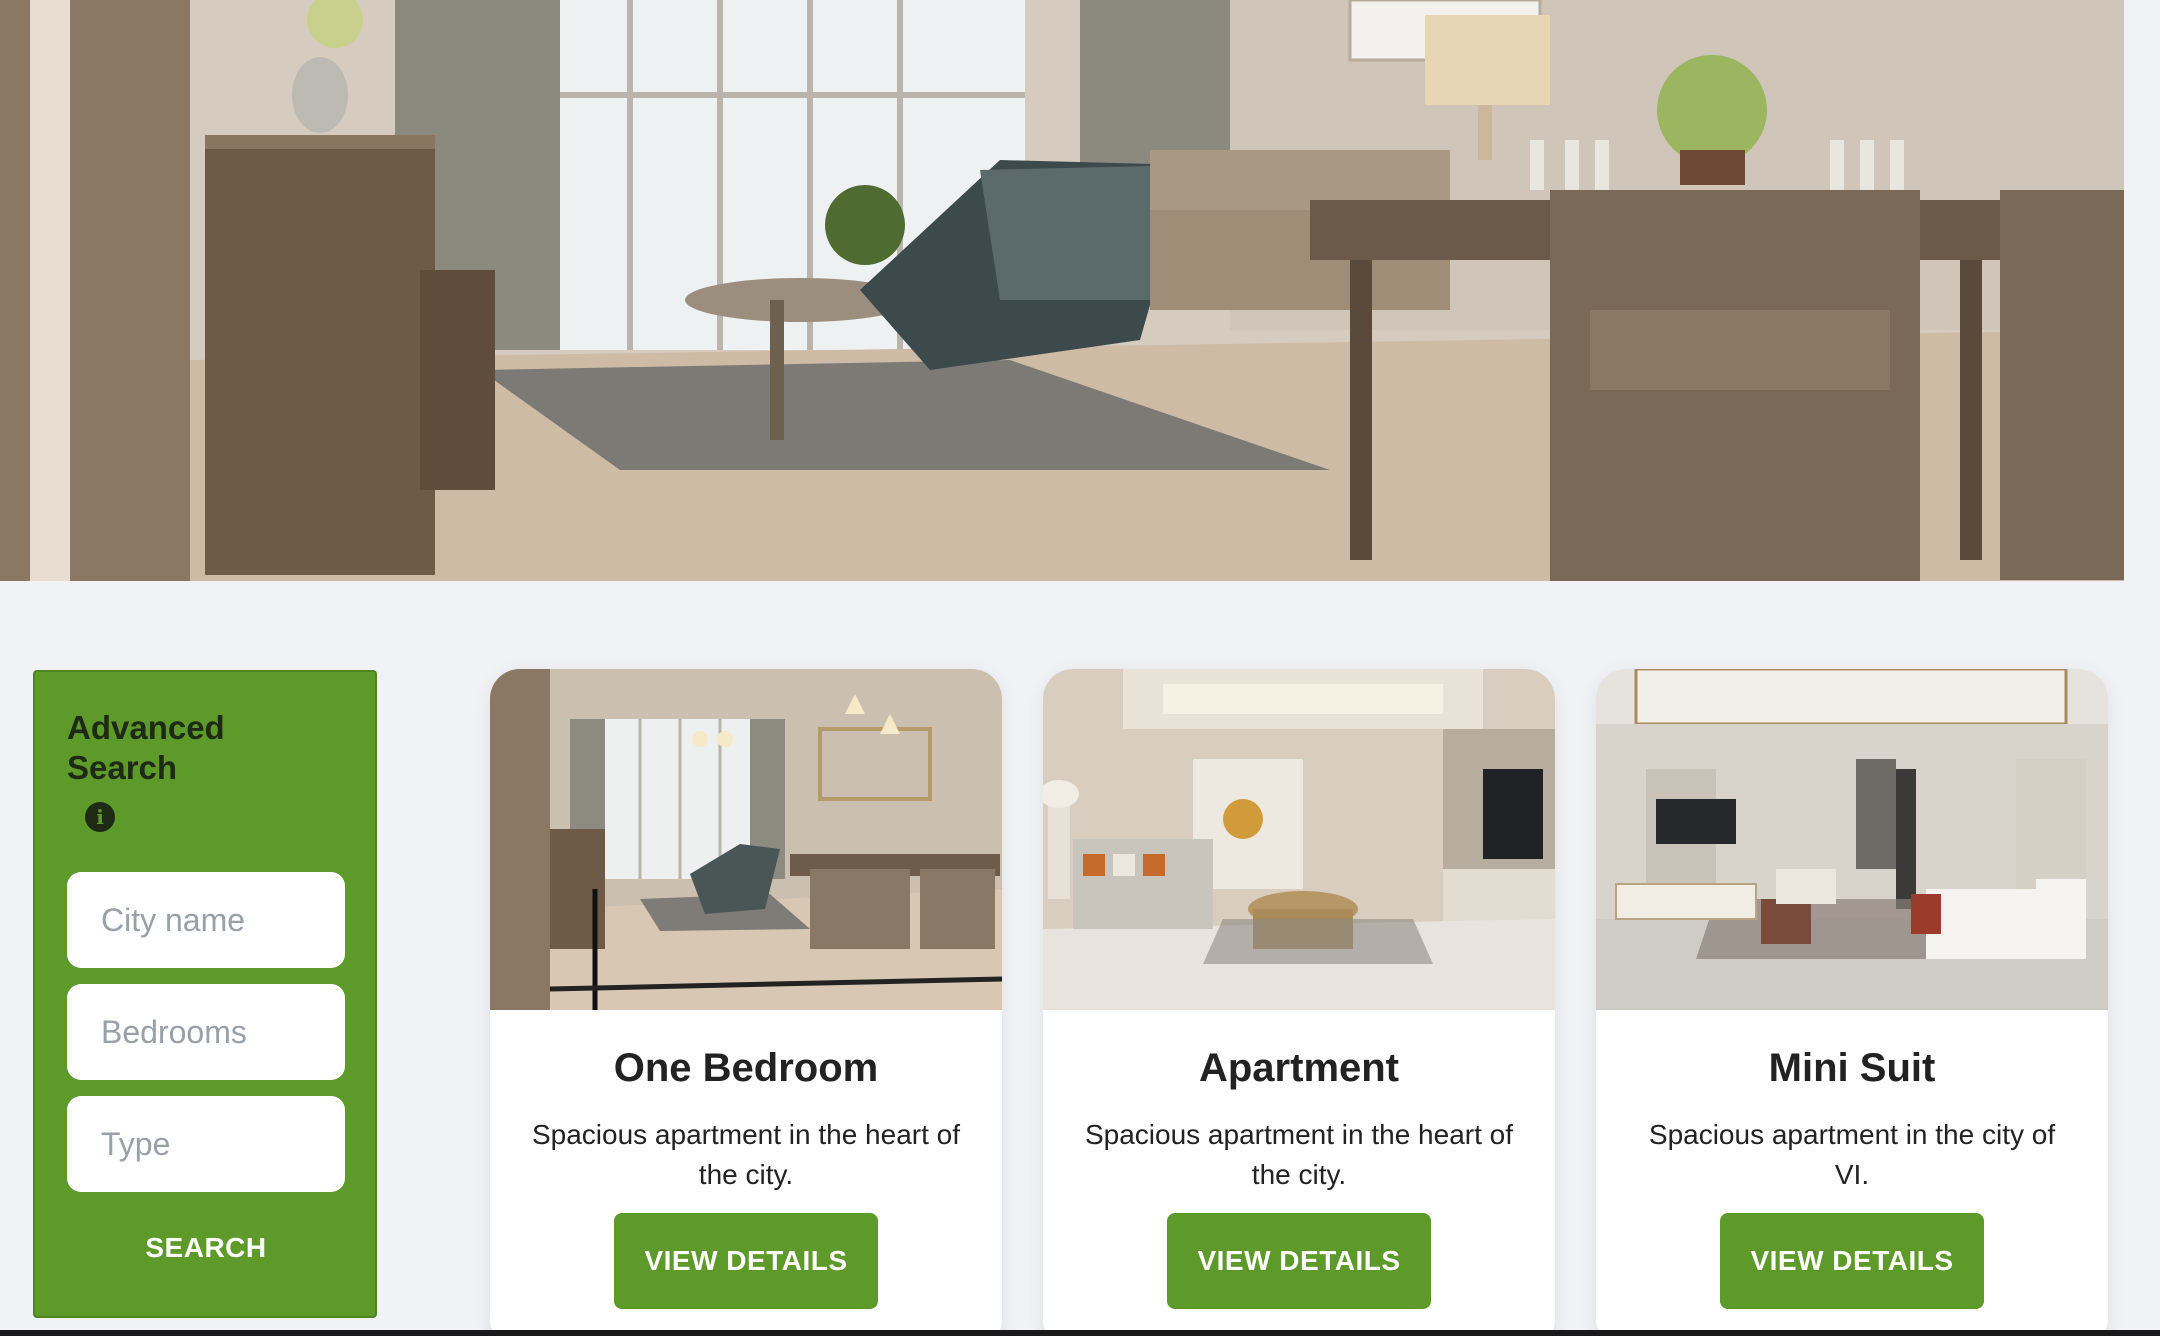 Image resolution: width=2160 pixels, height=1336 pixels. What do you see at coordinates (100, 817) in the screenshot?
I see `info-icon: i` at bounding box center [100, 817].